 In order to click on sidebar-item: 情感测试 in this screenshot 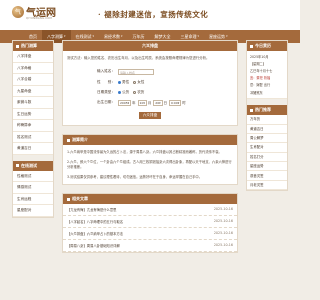, I will do `click(33, 188)`.